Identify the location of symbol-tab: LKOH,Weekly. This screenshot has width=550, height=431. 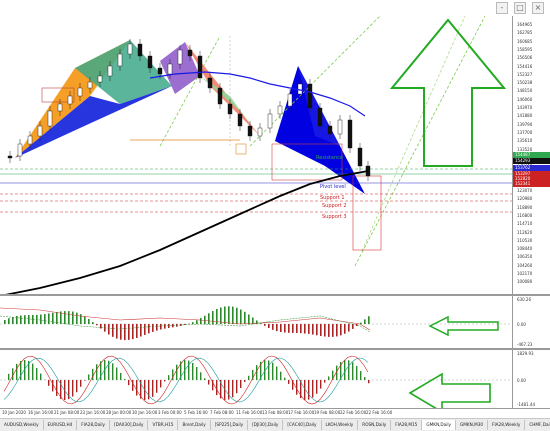
(340, 425).